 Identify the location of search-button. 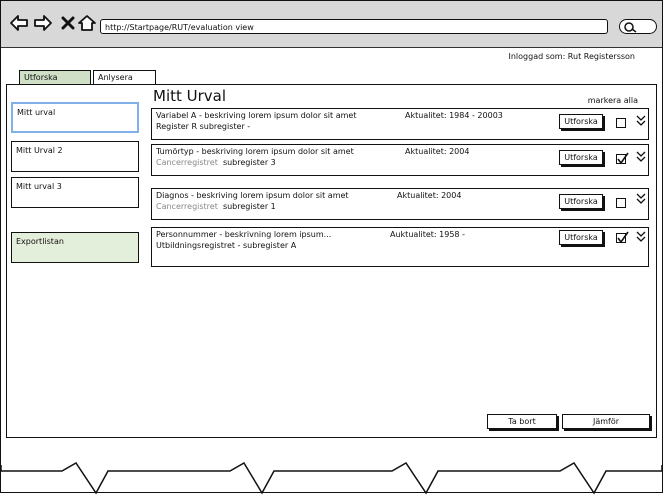
(638, 26).